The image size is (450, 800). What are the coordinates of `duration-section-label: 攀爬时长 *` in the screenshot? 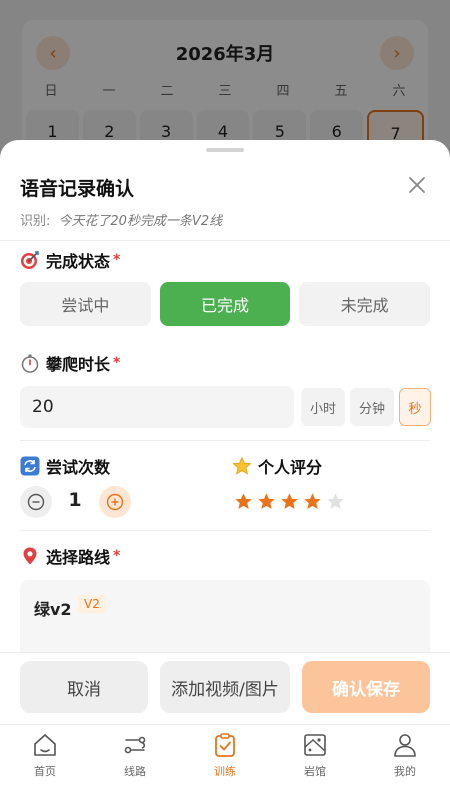 It's located at (70, 363).